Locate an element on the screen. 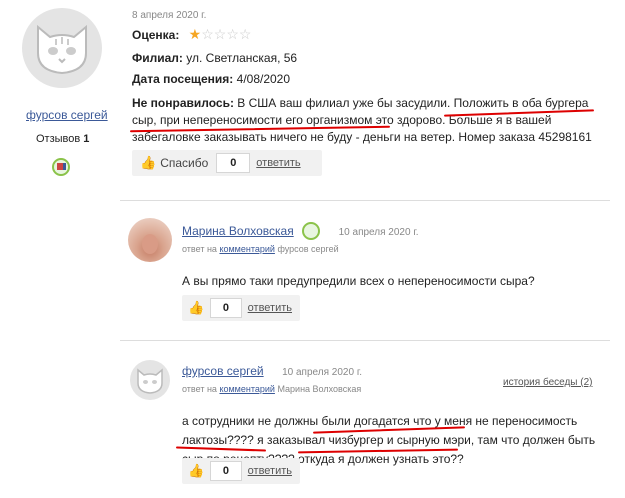 The height and width of the screenshot is (498, 625). user-avatar is located at coordinates (62, 48).